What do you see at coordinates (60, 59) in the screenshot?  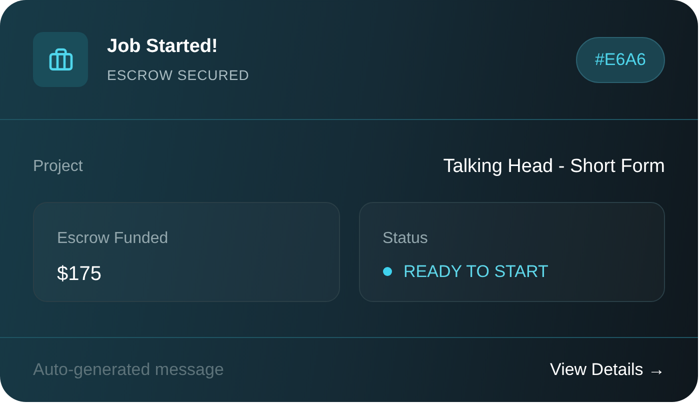 I see `briefcase-icon` at bounding box center [60, 59].